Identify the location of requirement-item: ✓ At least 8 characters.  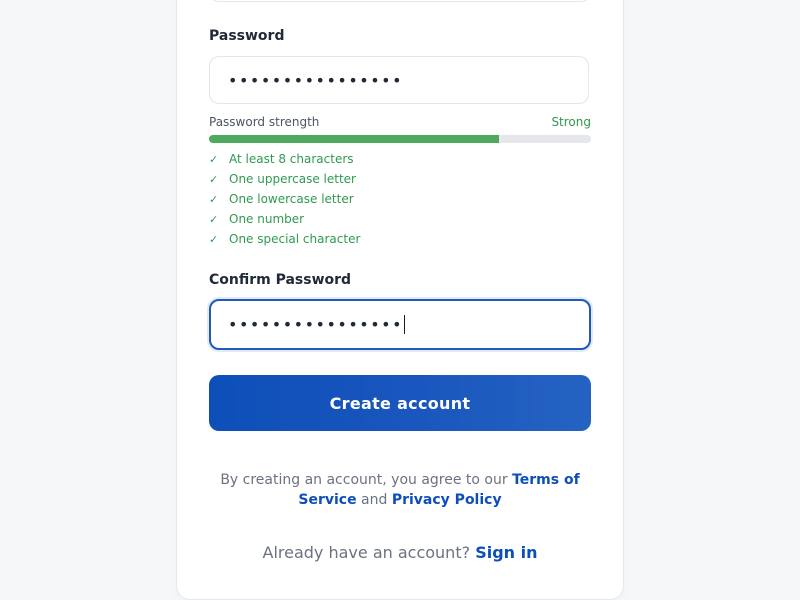
(284, 159).